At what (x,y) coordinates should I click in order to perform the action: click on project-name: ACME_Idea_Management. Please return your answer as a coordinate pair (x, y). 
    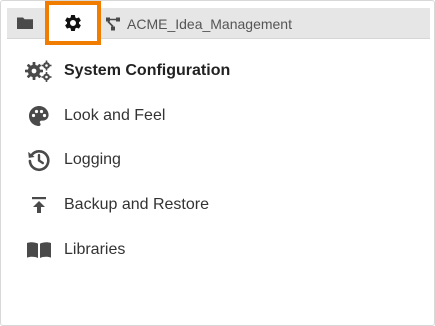
    Looking at the image, I should click on (209, 24).